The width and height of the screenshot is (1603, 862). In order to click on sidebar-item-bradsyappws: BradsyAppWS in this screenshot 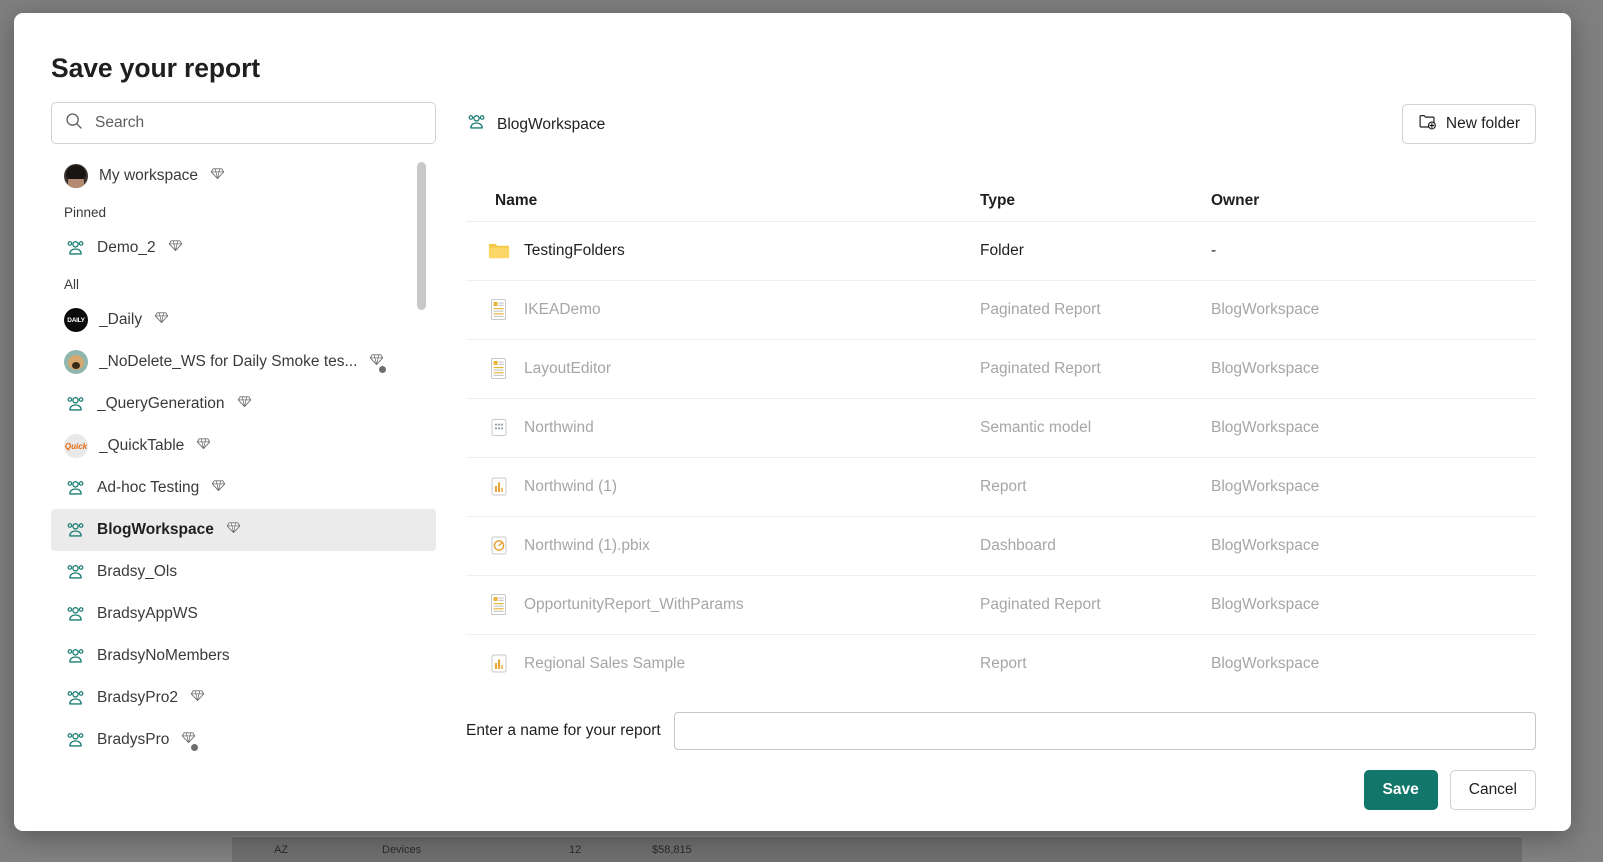, I will do `click(243, 614)`.